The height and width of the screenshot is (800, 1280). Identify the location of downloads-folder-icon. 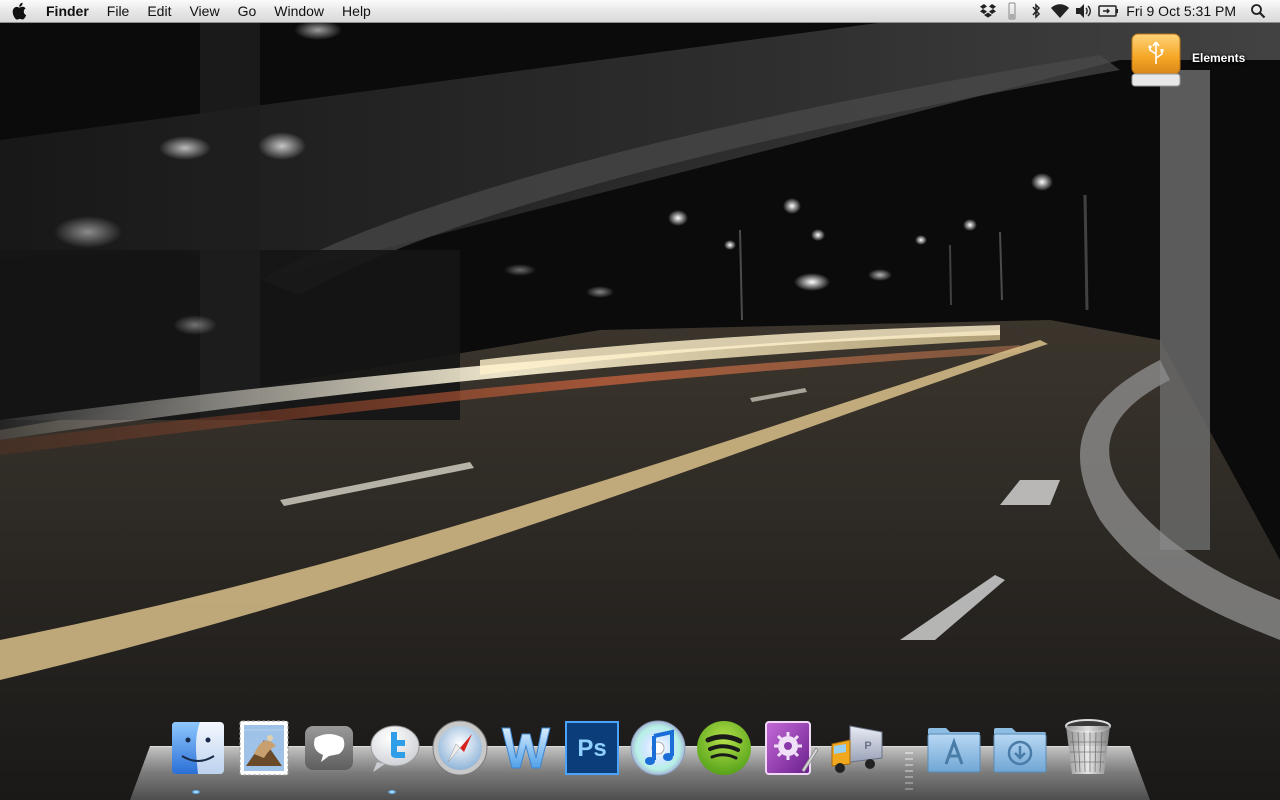
(1020, 750).